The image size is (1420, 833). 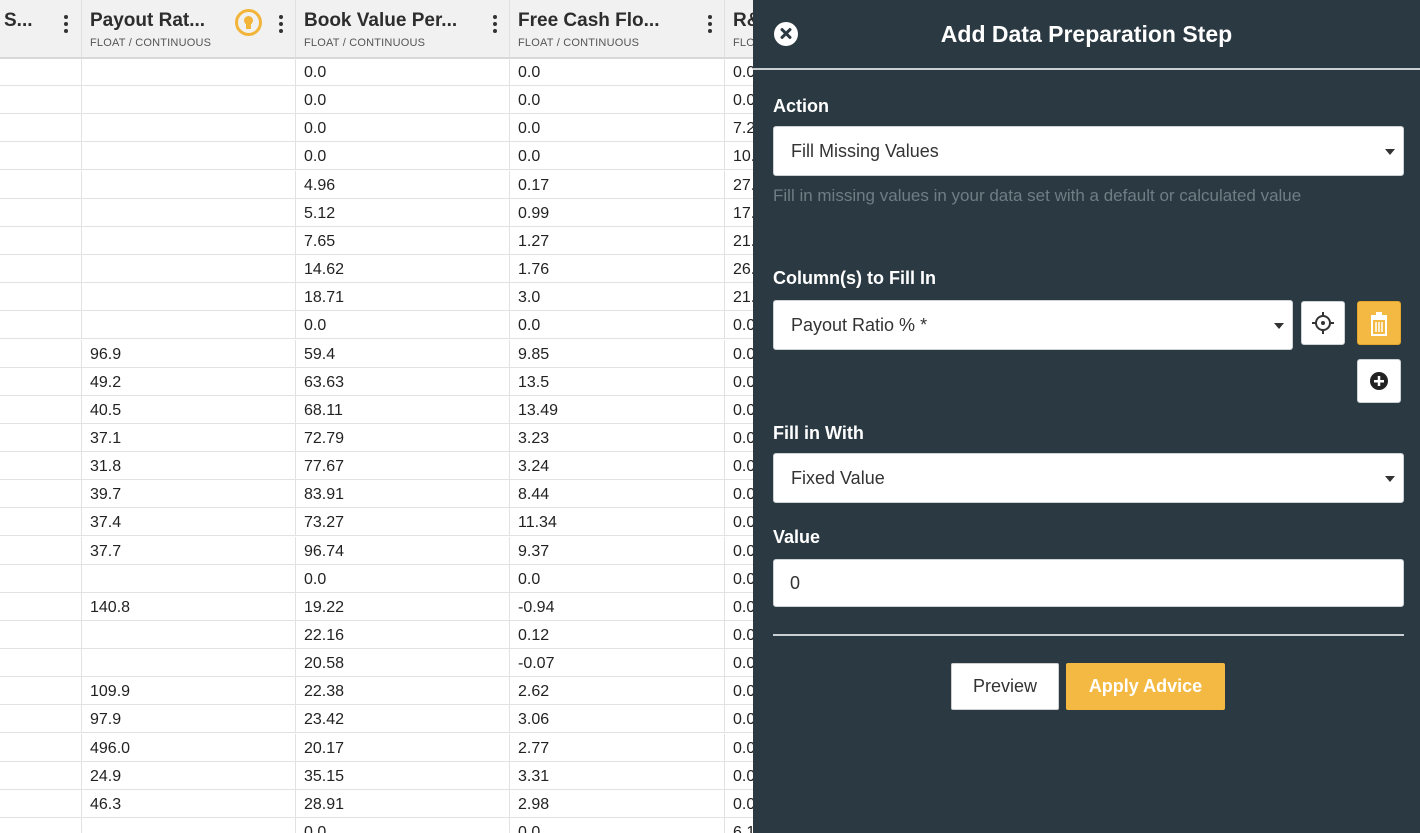 I want to click on table-cell: 17., so click(x=739, y=213).